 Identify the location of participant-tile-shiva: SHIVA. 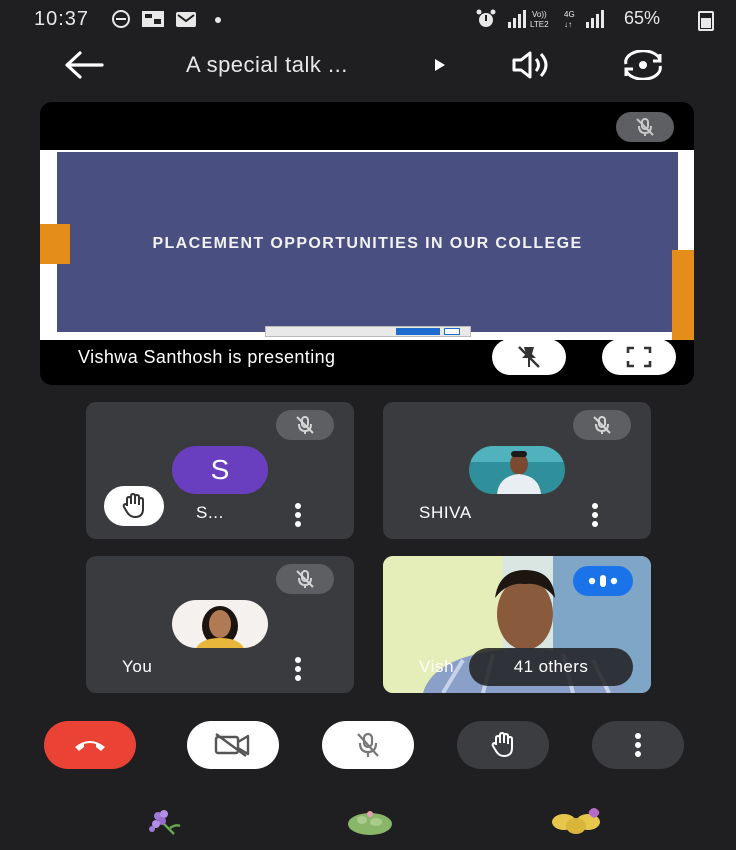
(517, 470).